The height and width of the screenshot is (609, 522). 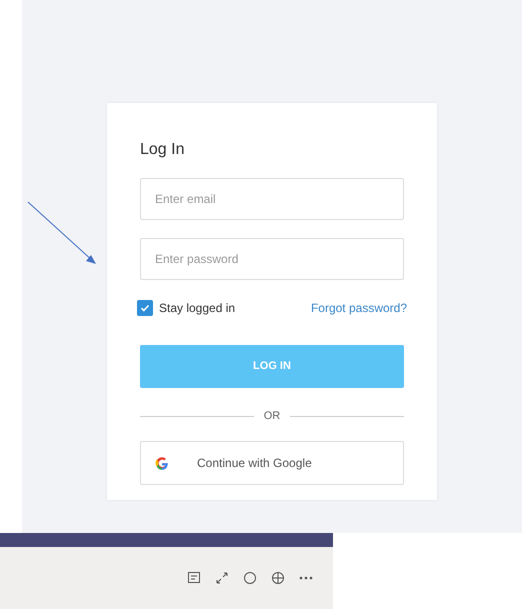 I want to click on chat-icon, so click(x=194, y=578).